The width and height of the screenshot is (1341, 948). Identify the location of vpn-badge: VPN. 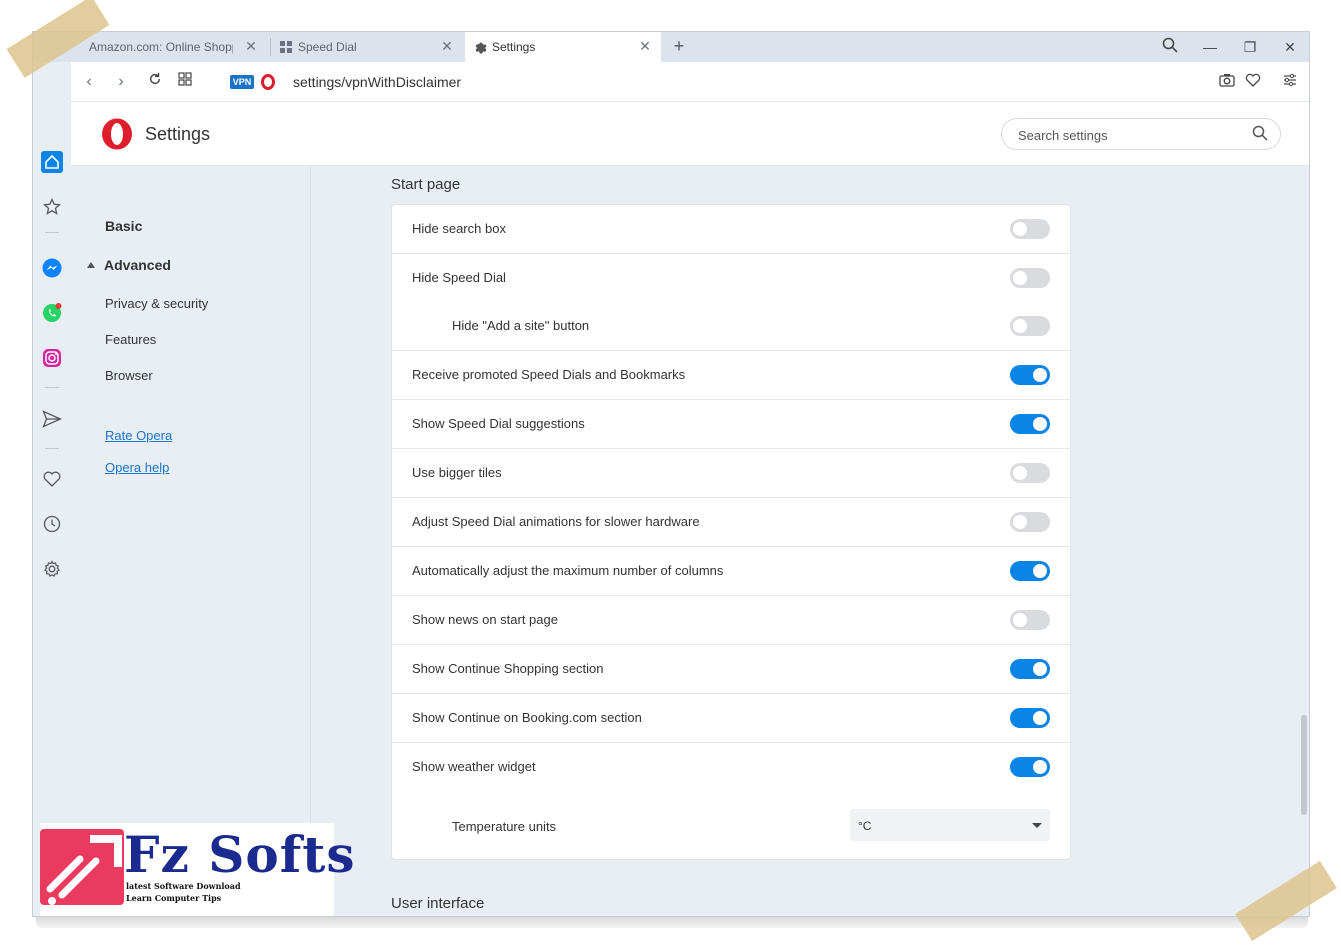
(242, 82).